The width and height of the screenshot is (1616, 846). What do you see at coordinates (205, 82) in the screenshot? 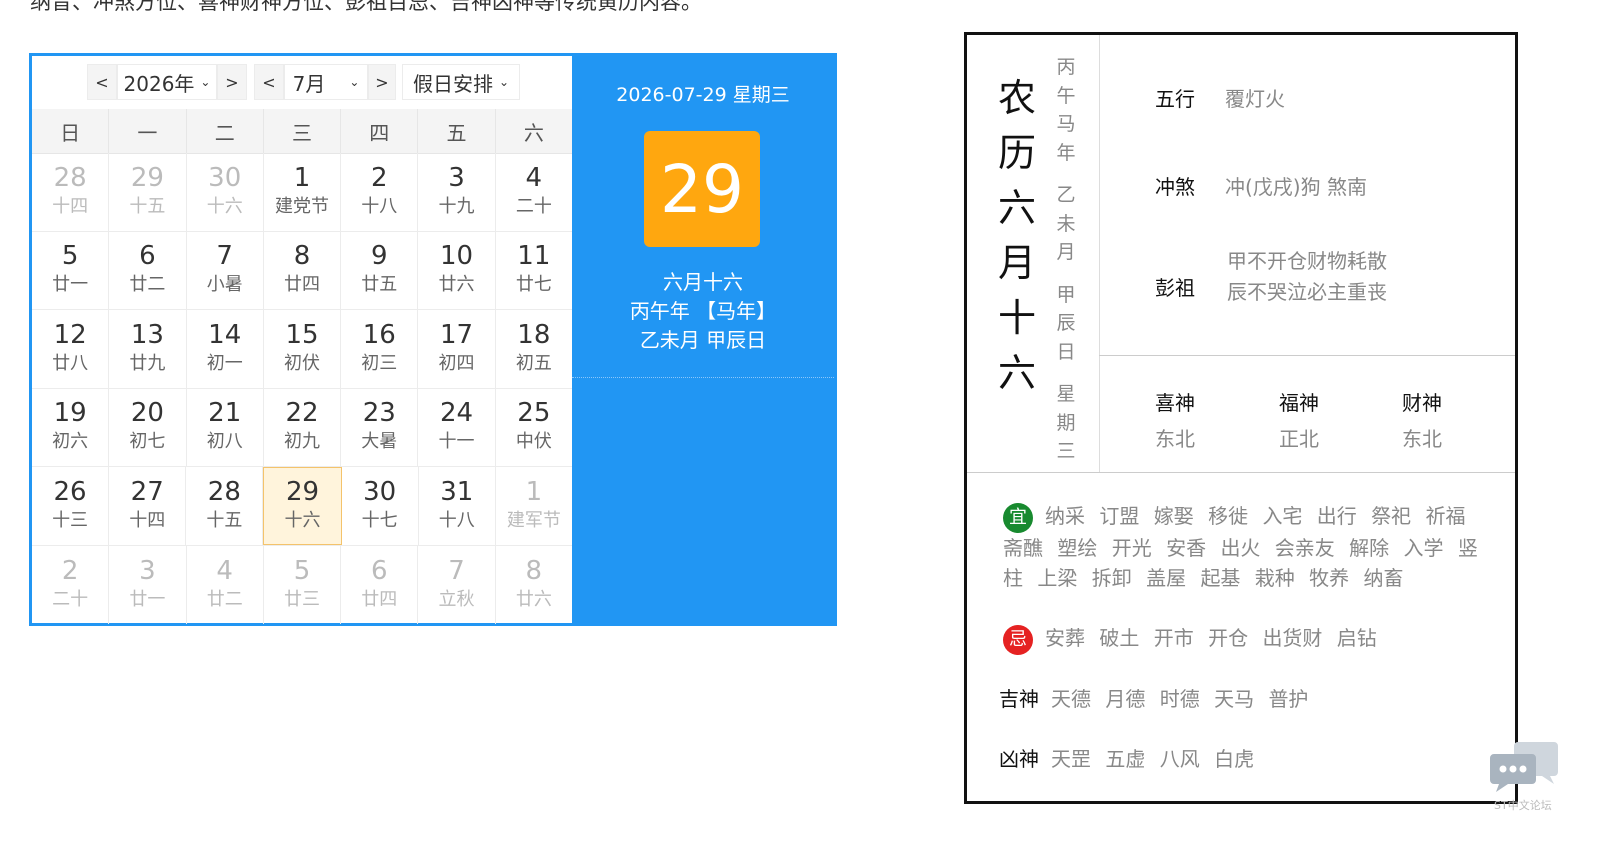
I see `chevron-down-icon: ⌄` at bounding box center [205, 82].